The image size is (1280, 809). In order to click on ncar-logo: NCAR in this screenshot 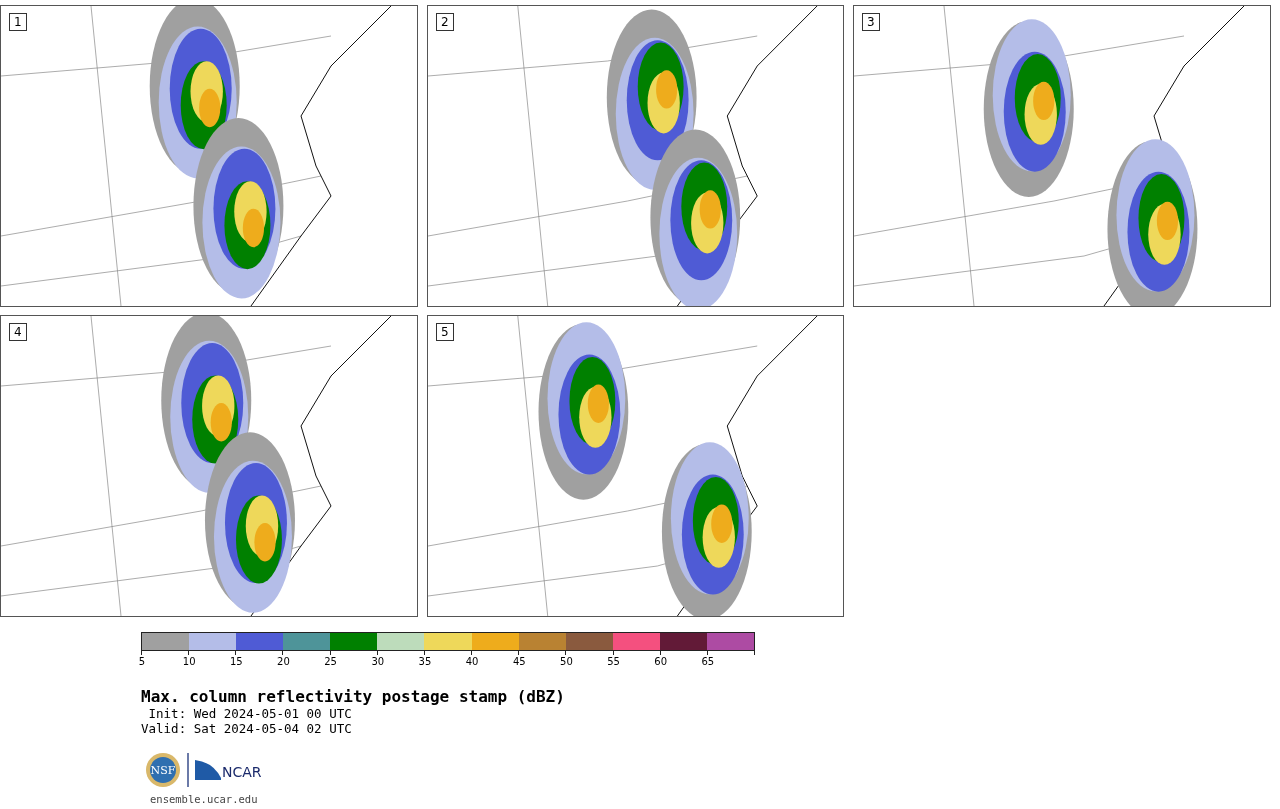, I will do `click(228, 770)`.